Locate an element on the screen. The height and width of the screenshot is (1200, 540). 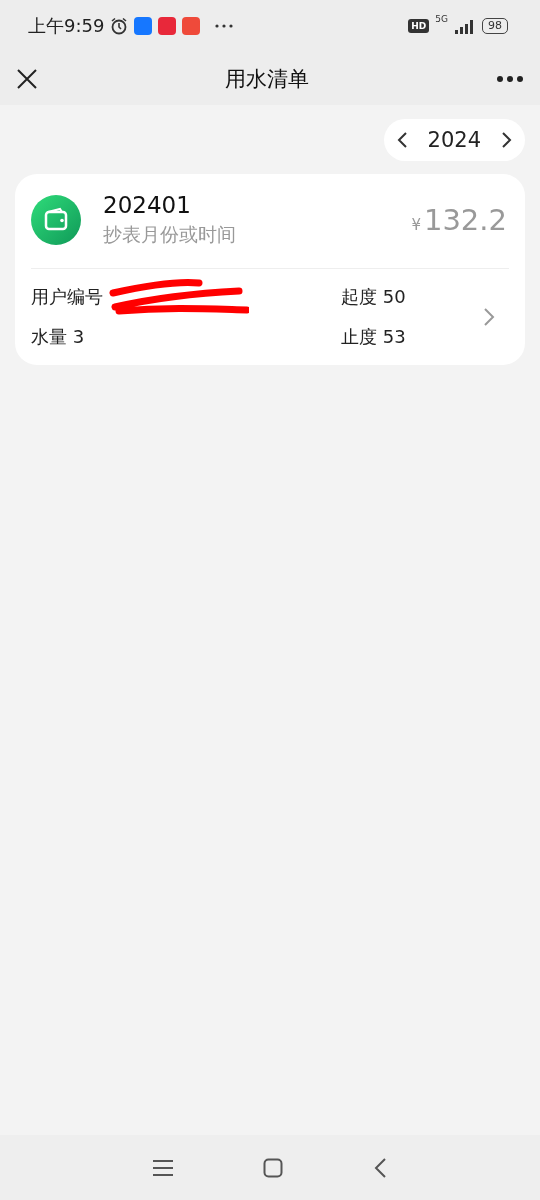
alarm-icon is located at coordinates (119, 26).